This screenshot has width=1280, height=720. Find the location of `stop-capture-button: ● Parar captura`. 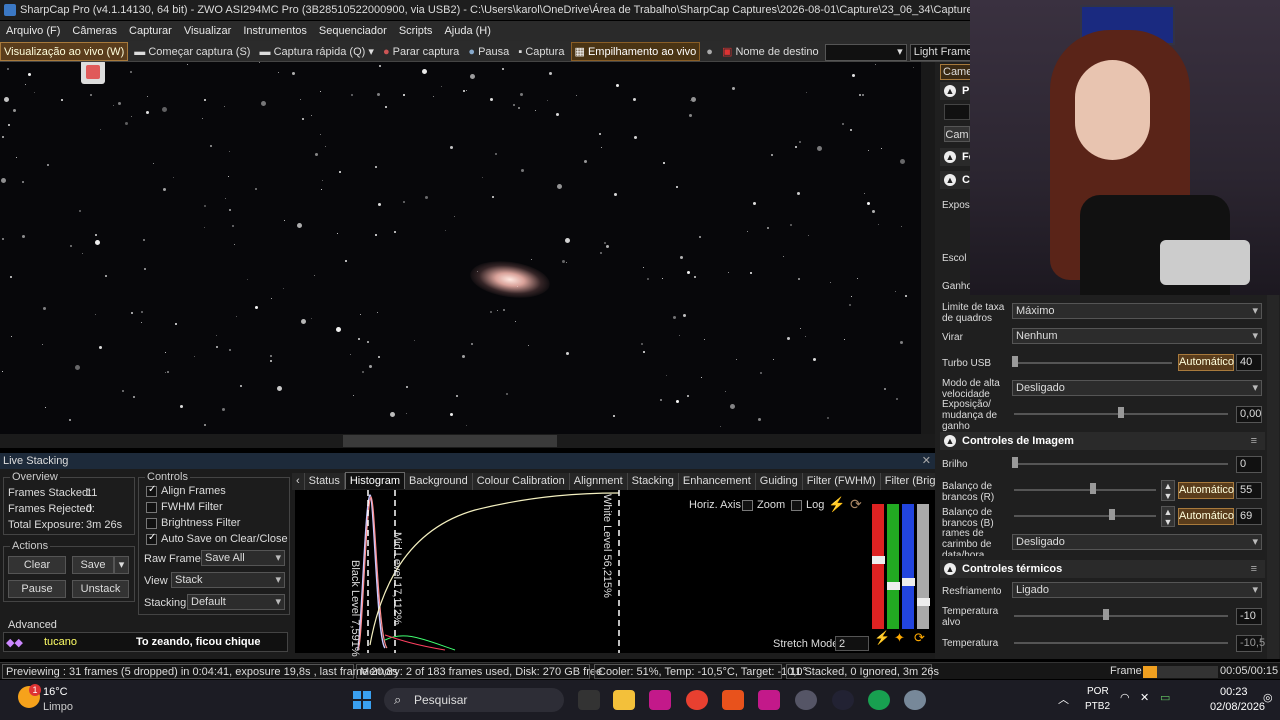

stop-capture-button: ● Parar captura is located at coordinates (421, 52).